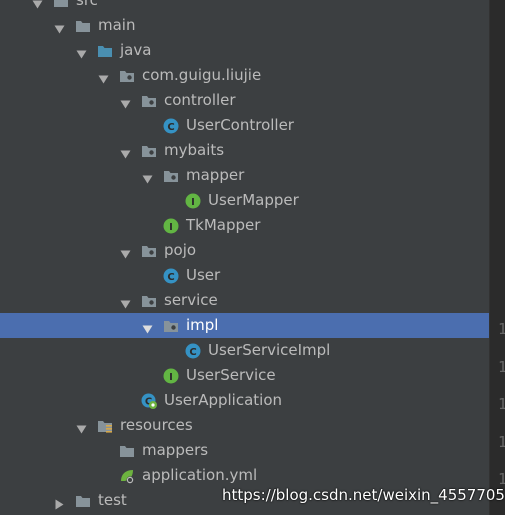 The width and height of the screenshot is (505, 515). Describe the element at coordinates (105, 426) in the screenshot. I see `resources-folder-icon` at that location.